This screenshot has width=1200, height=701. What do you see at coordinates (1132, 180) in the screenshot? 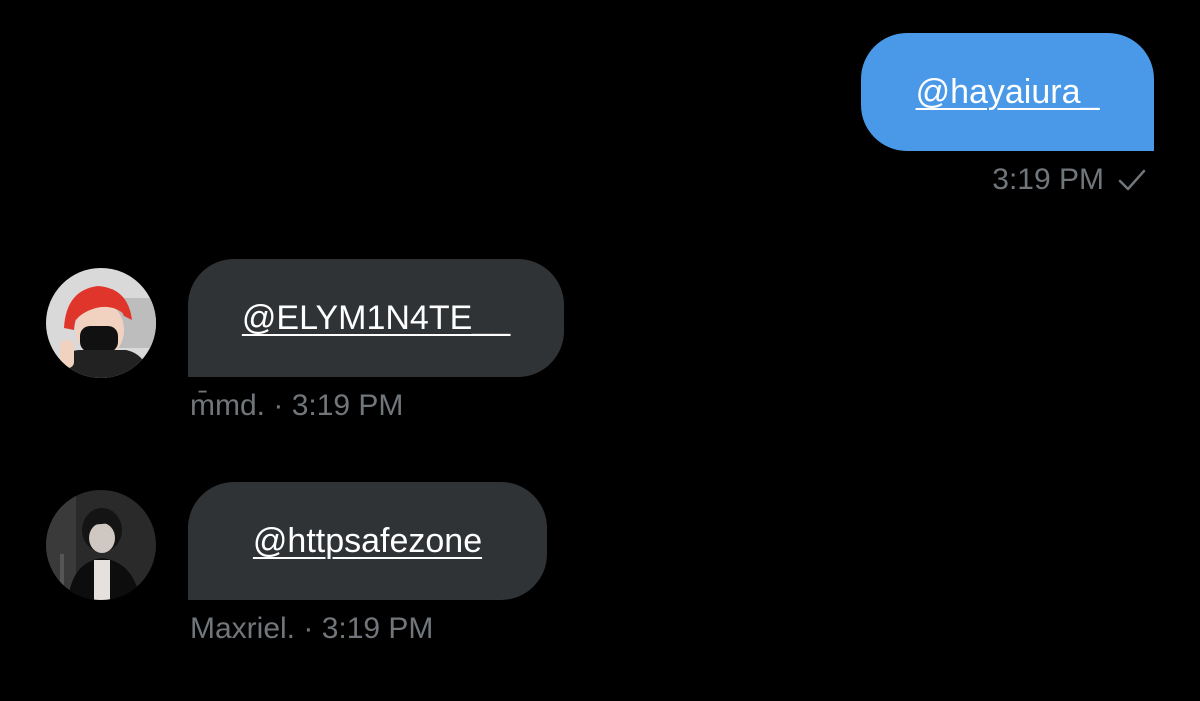
I see `check-icon` at bounding box center [1132, 180].